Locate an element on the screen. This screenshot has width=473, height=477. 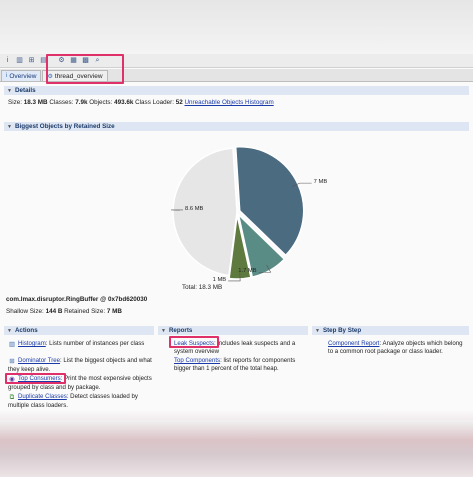
selected-object-sizes: Shallow Size: 144 B Retained Size: 7 MB is located at coordinates (64, 311).